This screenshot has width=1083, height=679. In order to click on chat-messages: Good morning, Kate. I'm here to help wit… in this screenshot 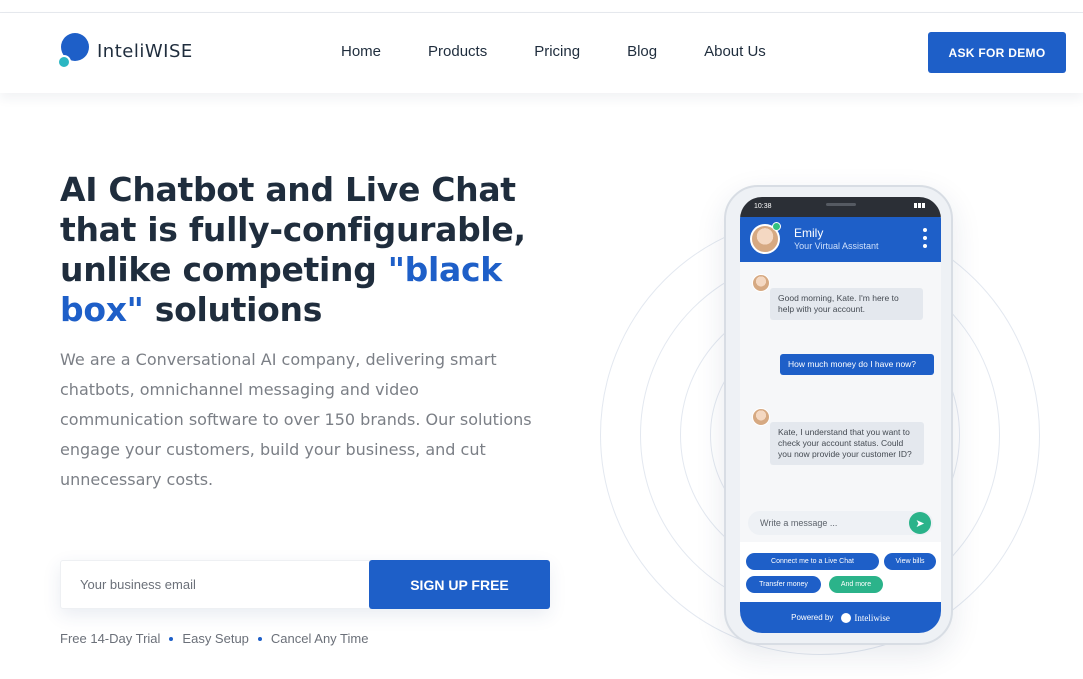, I will do `click(840, 402)`.